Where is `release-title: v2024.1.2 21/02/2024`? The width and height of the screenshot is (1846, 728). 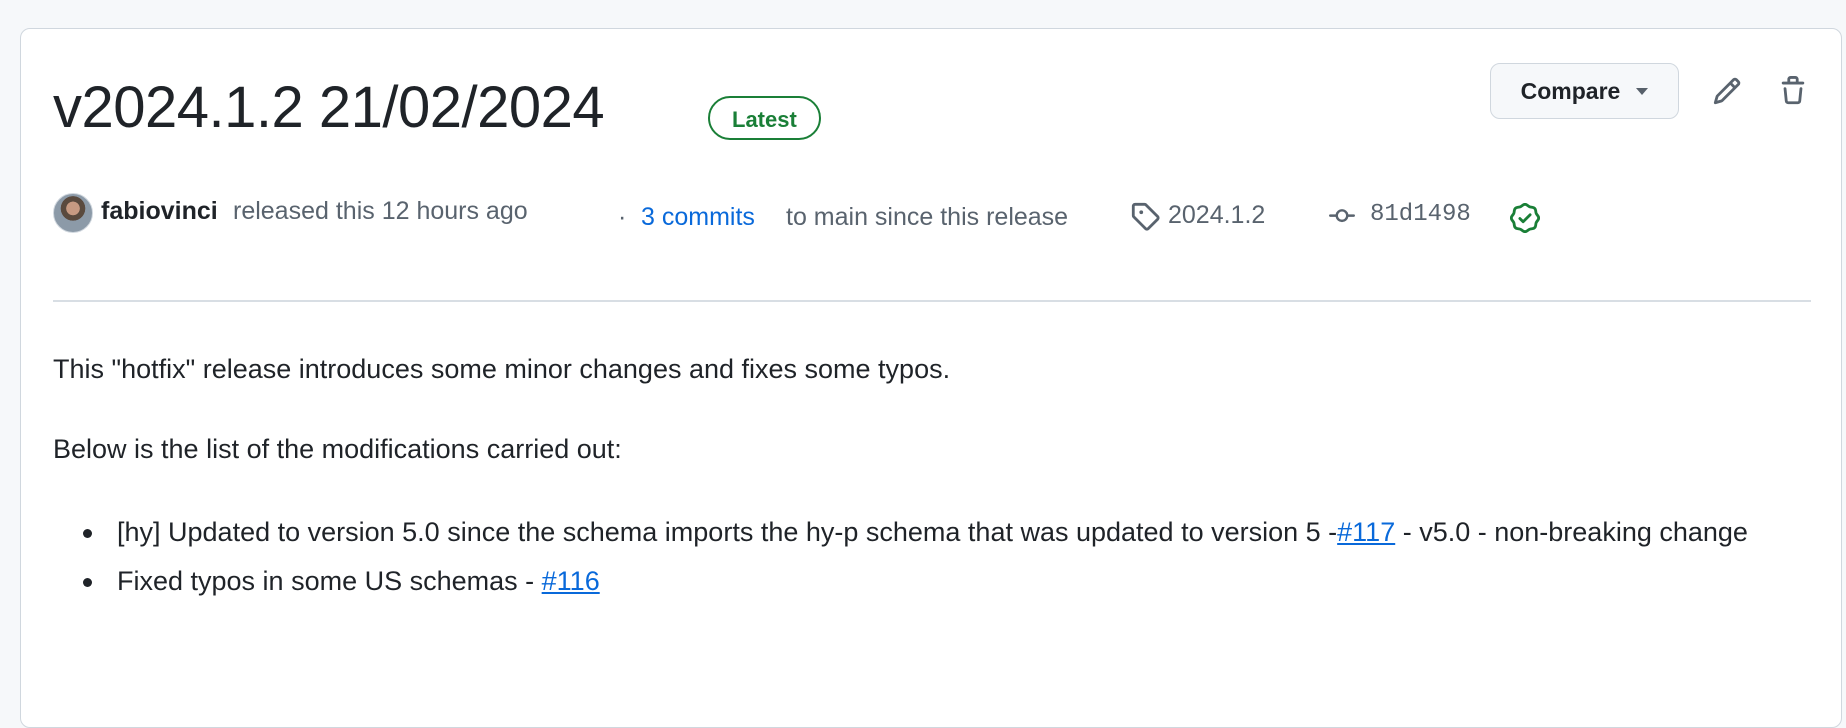 release-title: v2024.1.2 21/02/2024 is located at coordinates (329, 107).